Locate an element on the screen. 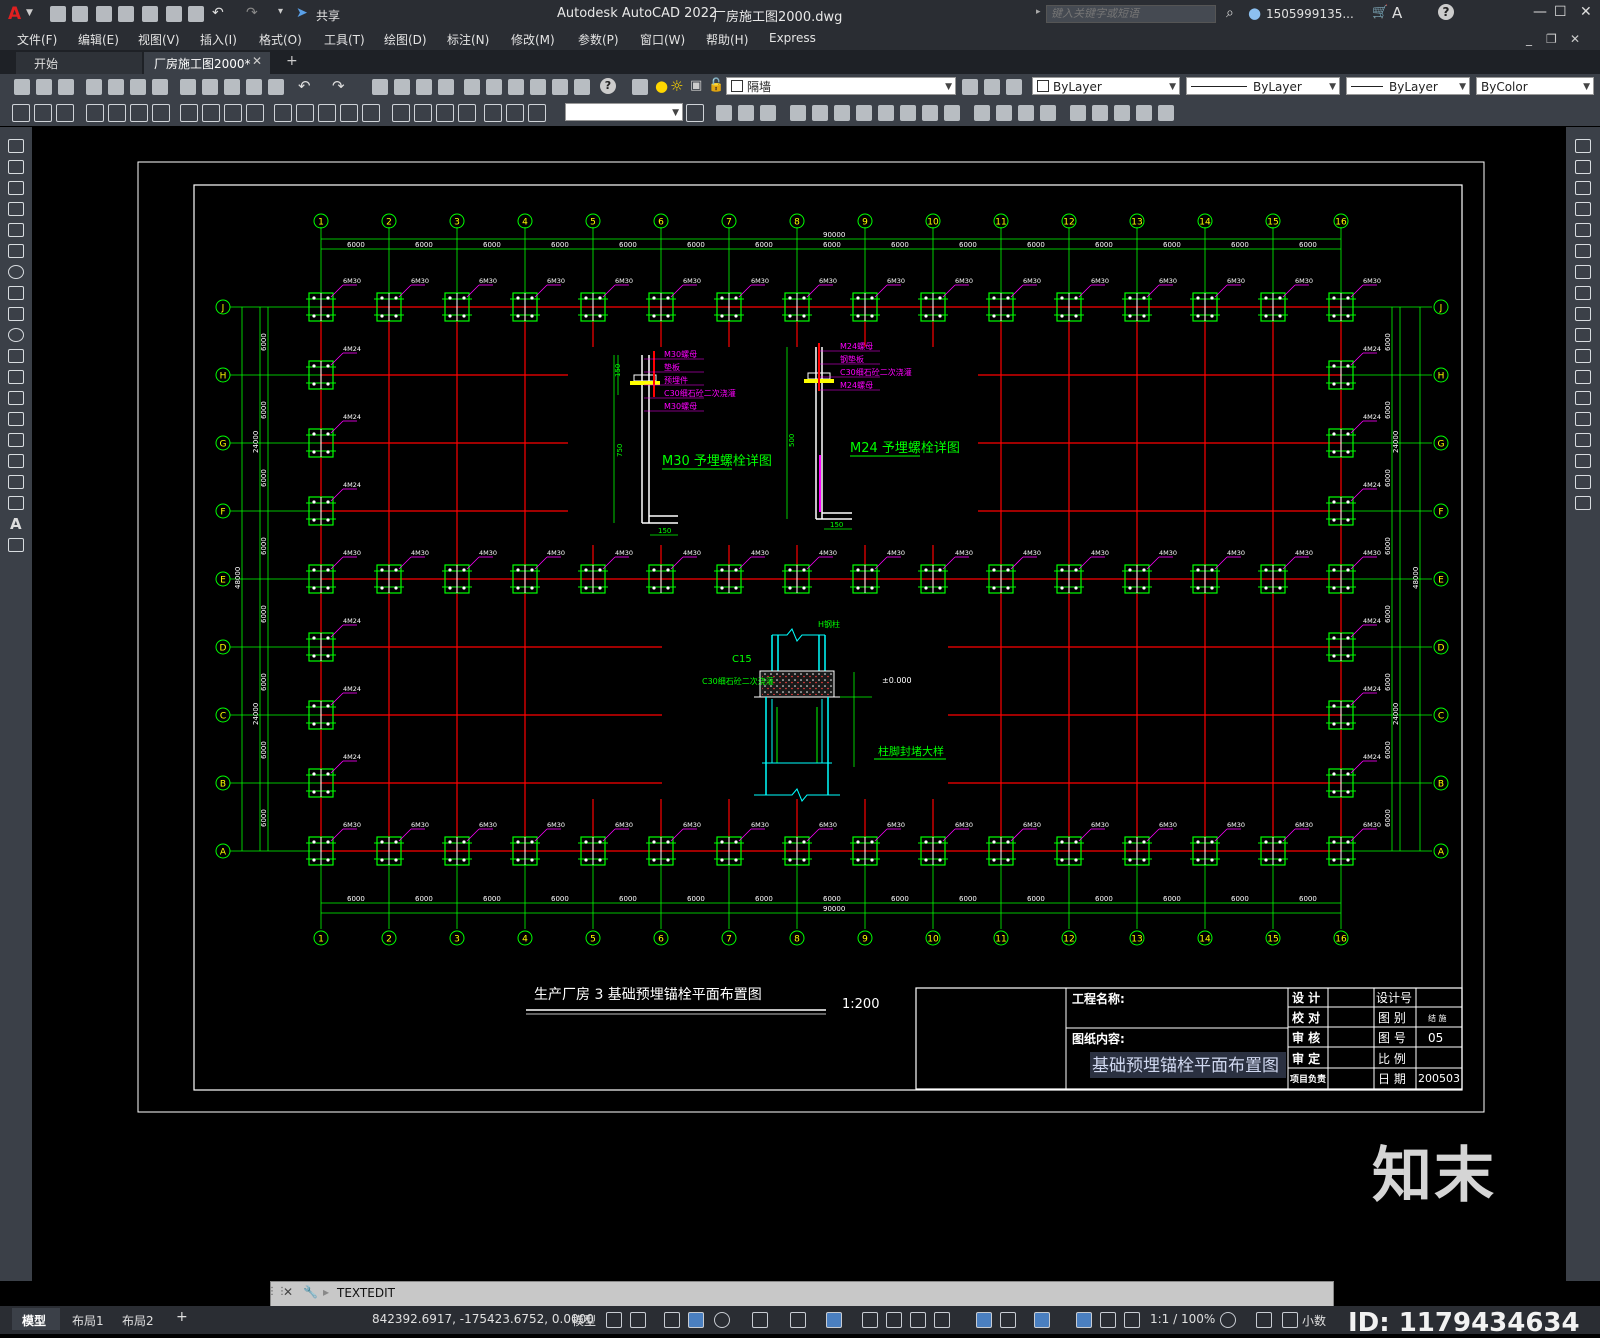 Image resolution: width=1600 pixels, height=1338 pixels. dim-radius-icon is located at coordinates (189, 113).